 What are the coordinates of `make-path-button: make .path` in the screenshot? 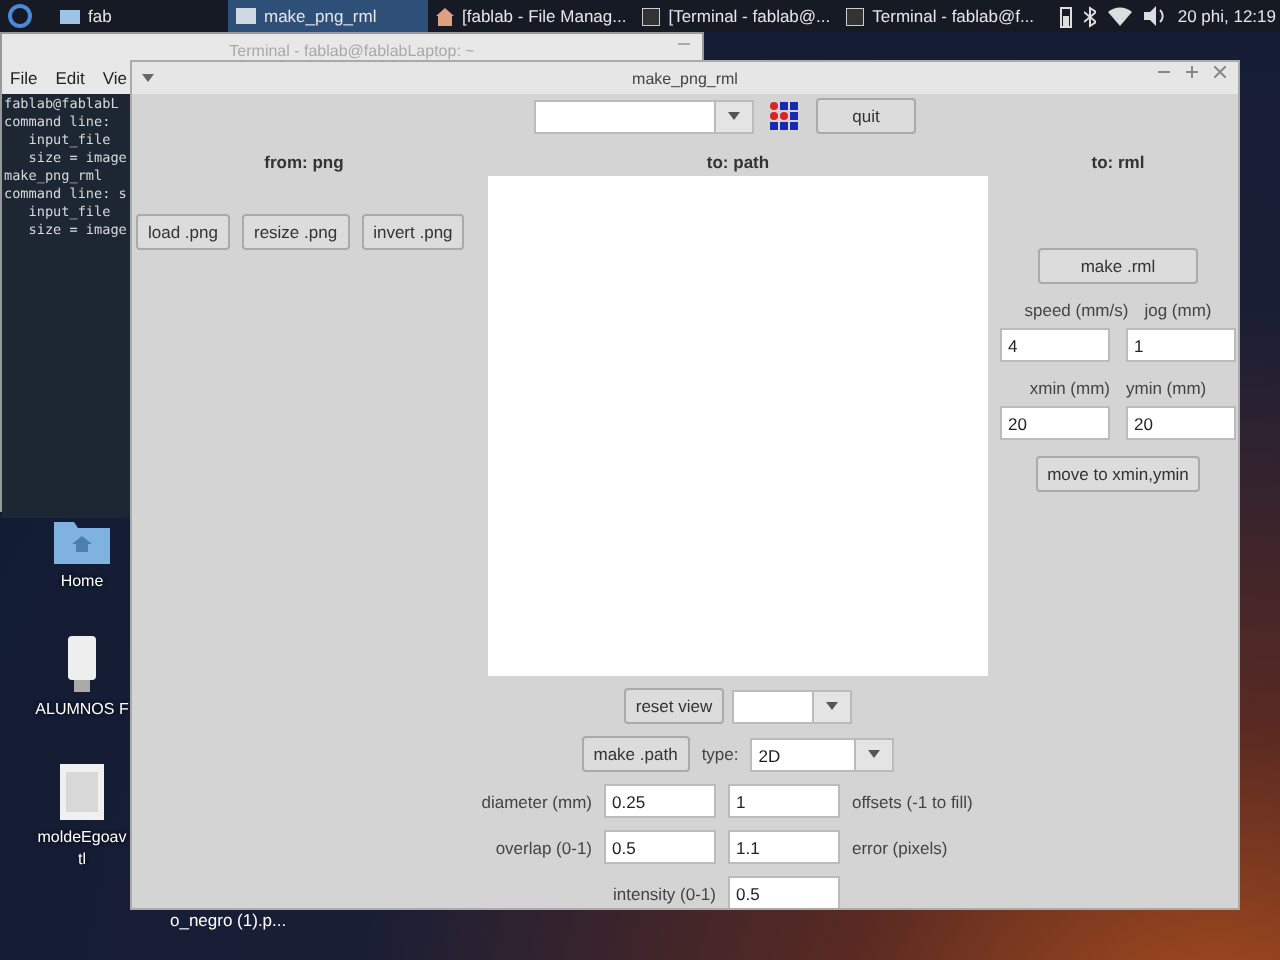 It's located at (635, 754).